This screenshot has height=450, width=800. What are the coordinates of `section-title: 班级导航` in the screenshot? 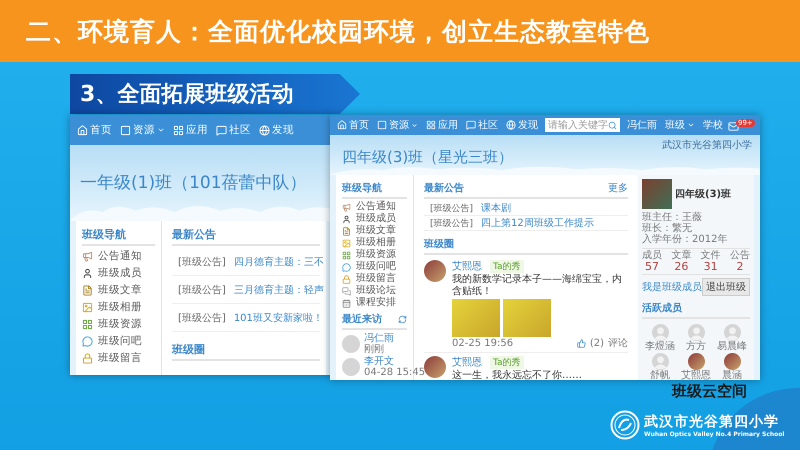 It's located at (362, 188).